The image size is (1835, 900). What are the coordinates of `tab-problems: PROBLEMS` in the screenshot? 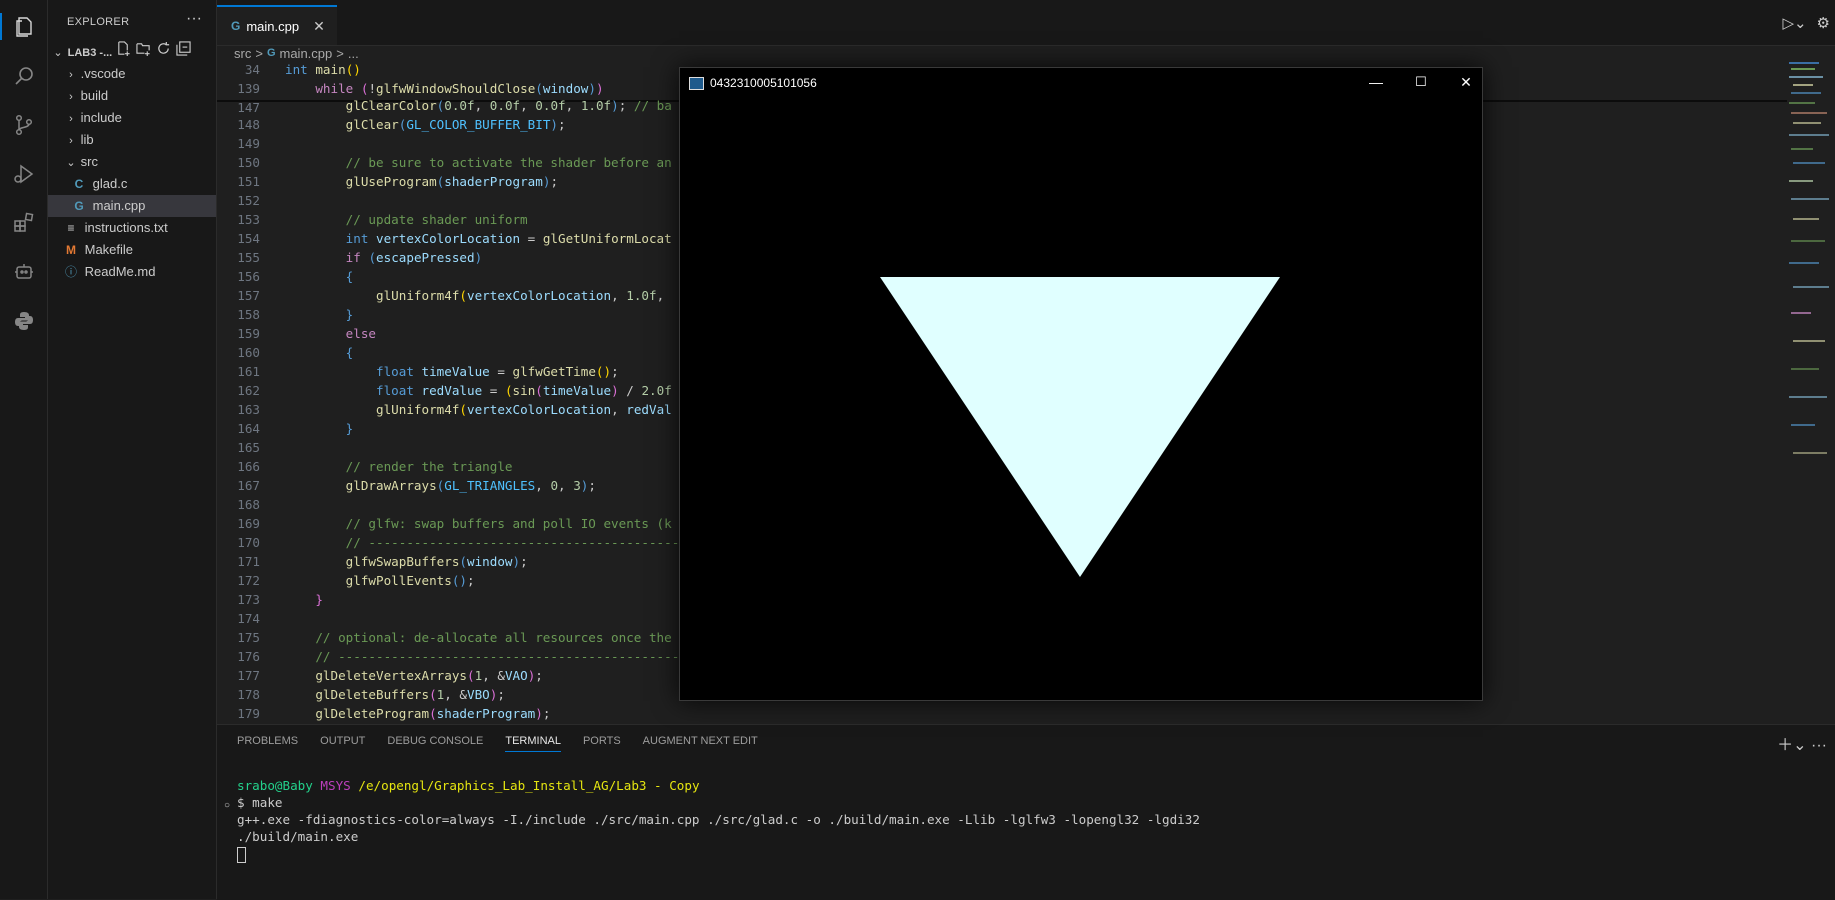 It's located at (267, 743).